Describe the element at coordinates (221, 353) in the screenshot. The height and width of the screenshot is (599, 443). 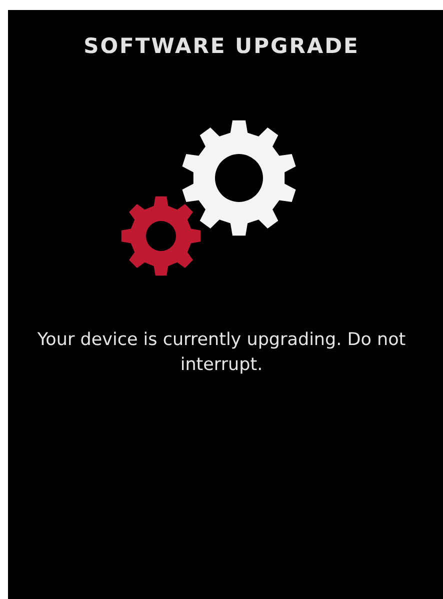
I see `status-message: Your device is currently upgrading. Do not interrupt.` at that location.